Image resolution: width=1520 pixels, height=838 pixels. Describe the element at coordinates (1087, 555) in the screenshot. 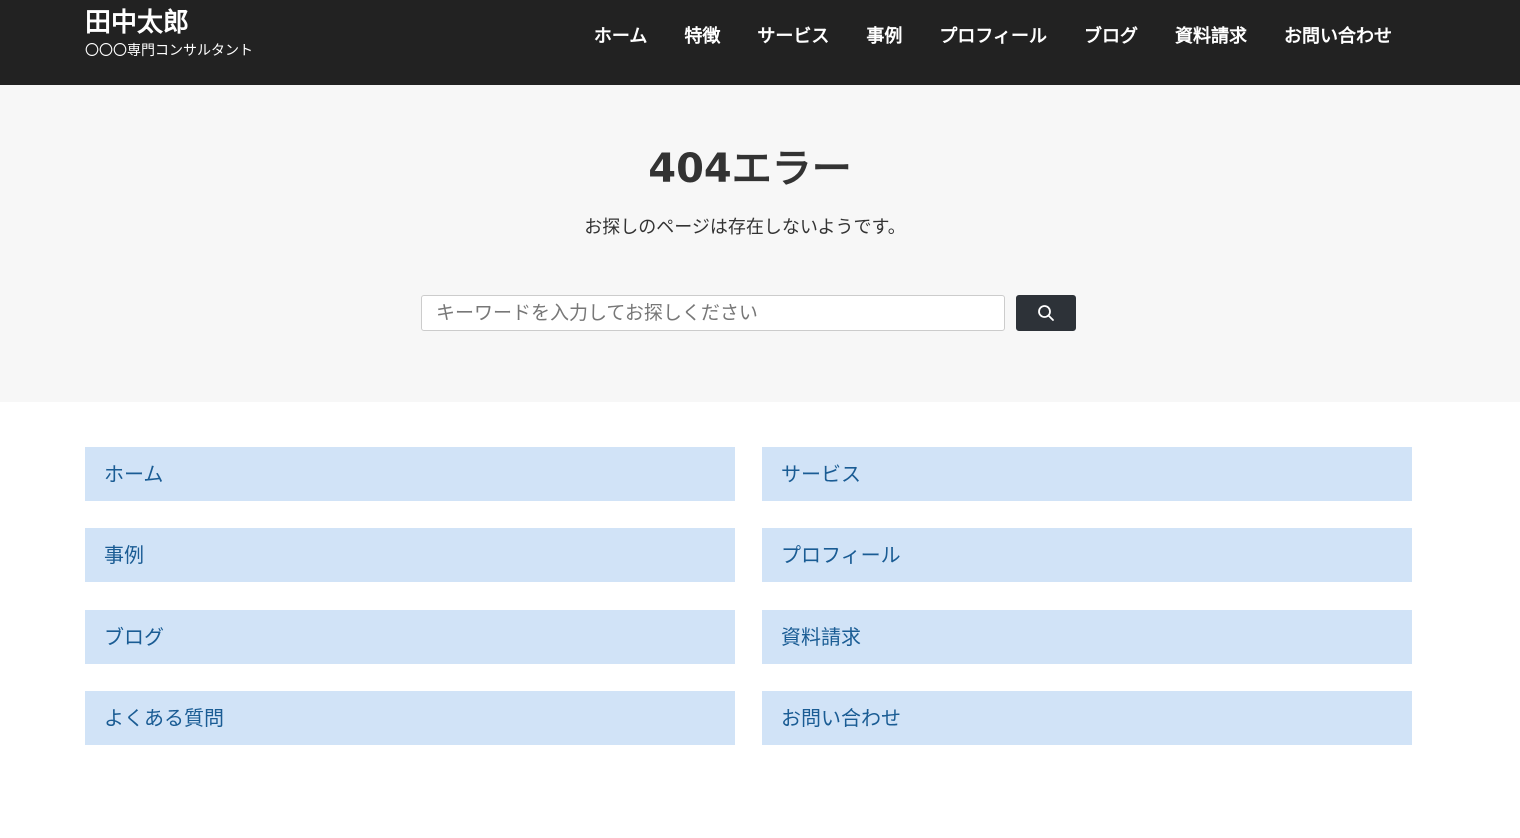

I see `link-profile: プロフィール` at that location.